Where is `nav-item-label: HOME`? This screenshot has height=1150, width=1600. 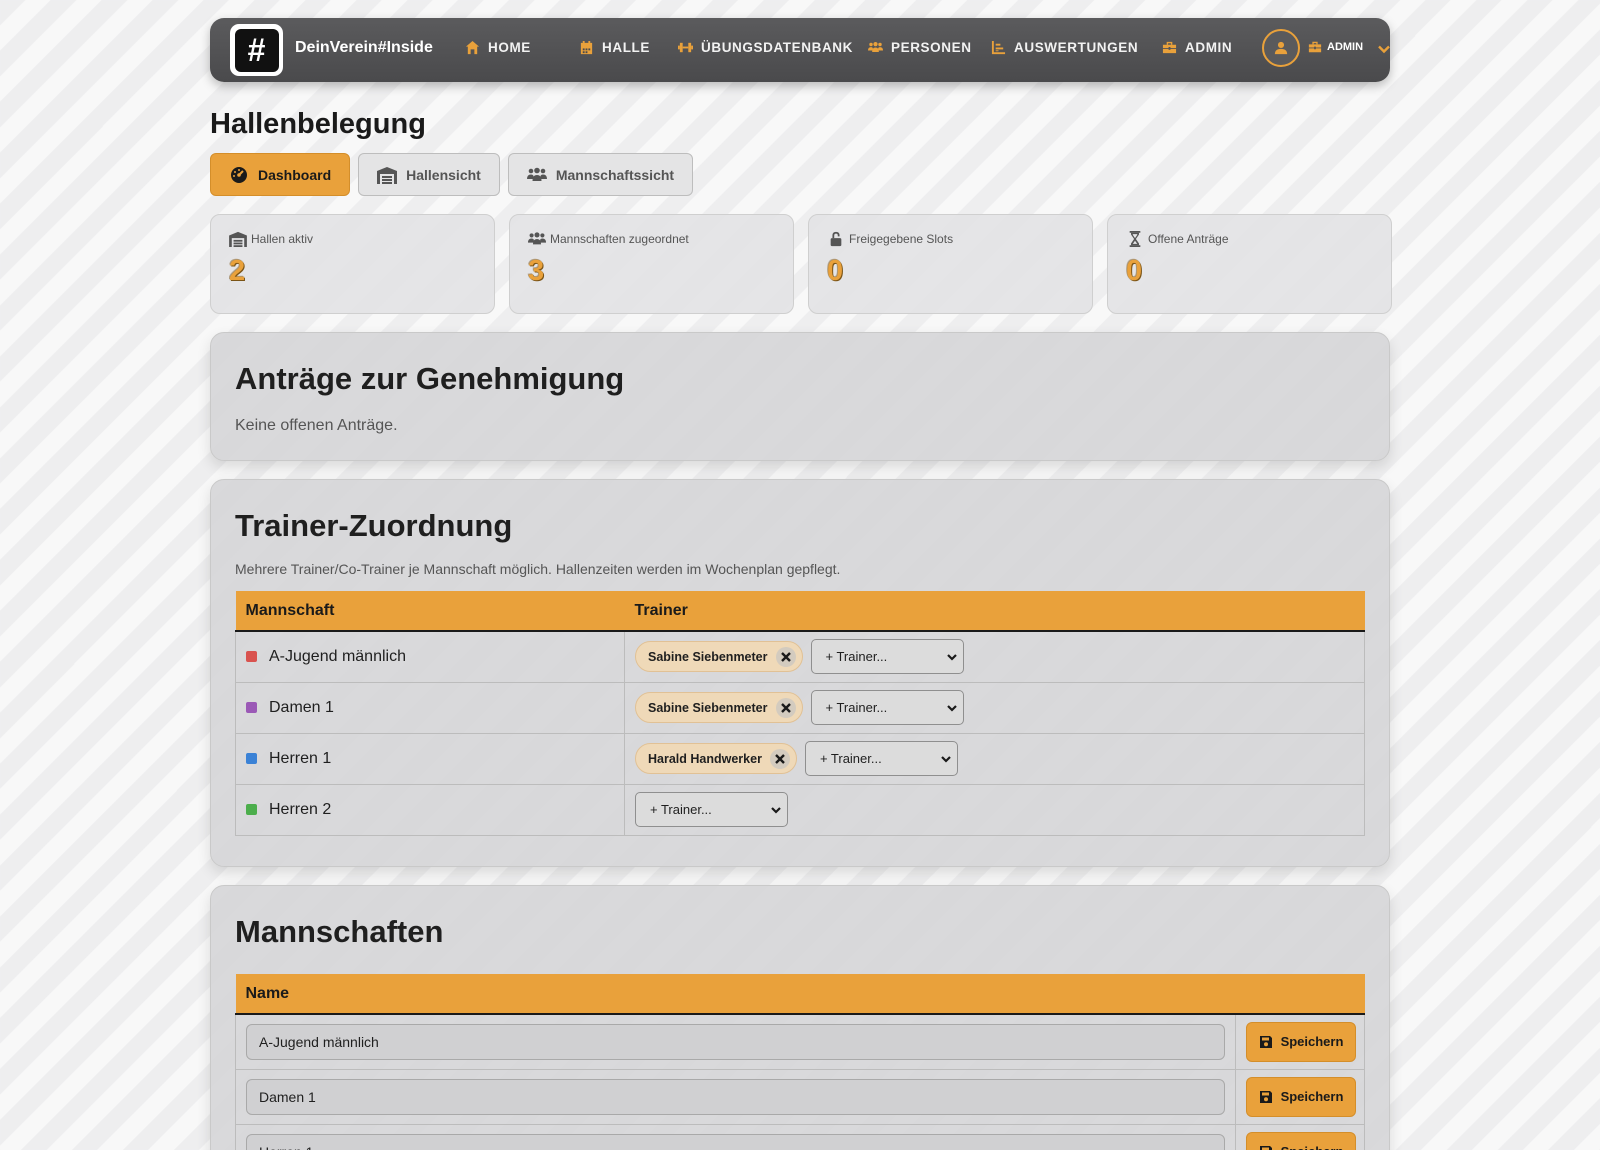
nav-item-label: HOME is located at coordinates (509, 47).